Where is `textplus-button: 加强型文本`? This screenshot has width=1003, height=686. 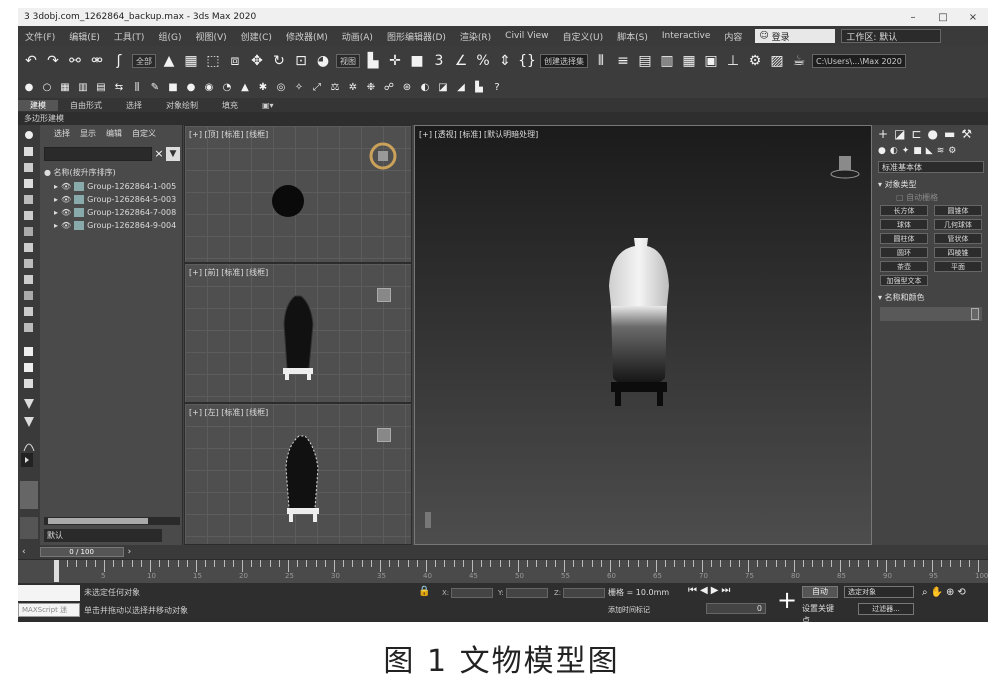
textplus-button: 加强型文本 is located at coordinates (904, 280).